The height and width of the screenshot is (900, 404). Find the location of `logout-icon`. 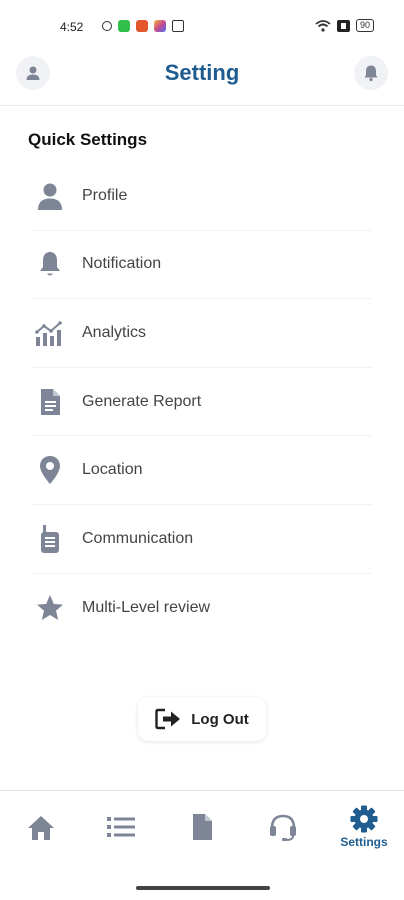

logout-icon is located at coordinates (168, 719).